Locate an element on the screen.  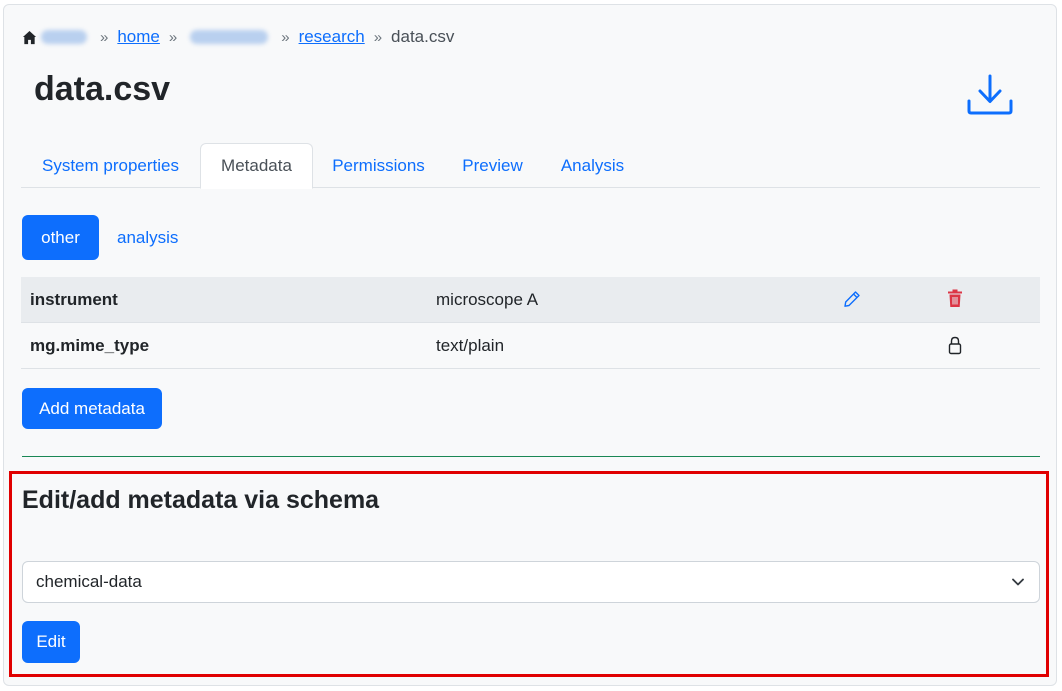
metadata-value: text/plain is located at coordinates (470, 345).